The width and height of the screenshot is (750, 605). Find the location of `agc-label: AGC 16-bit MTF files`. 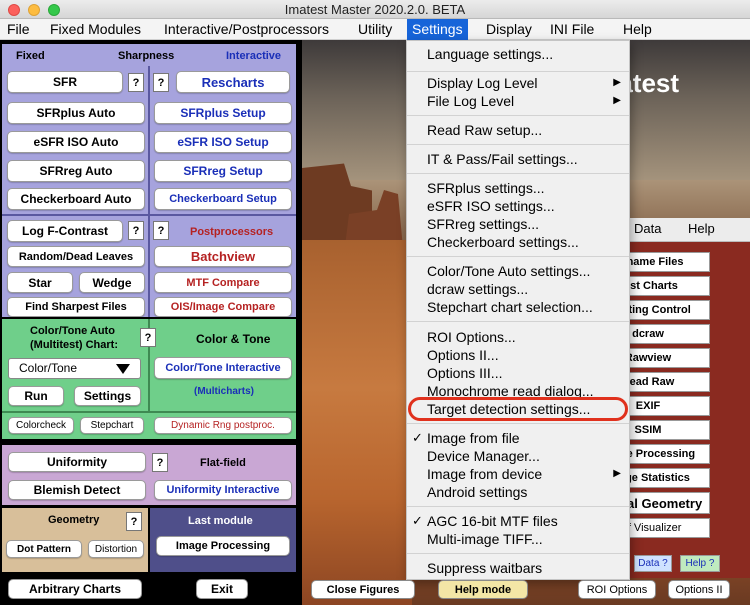

agc-label: AGC 16-bit MTF files is located at coordinates (492, 521).